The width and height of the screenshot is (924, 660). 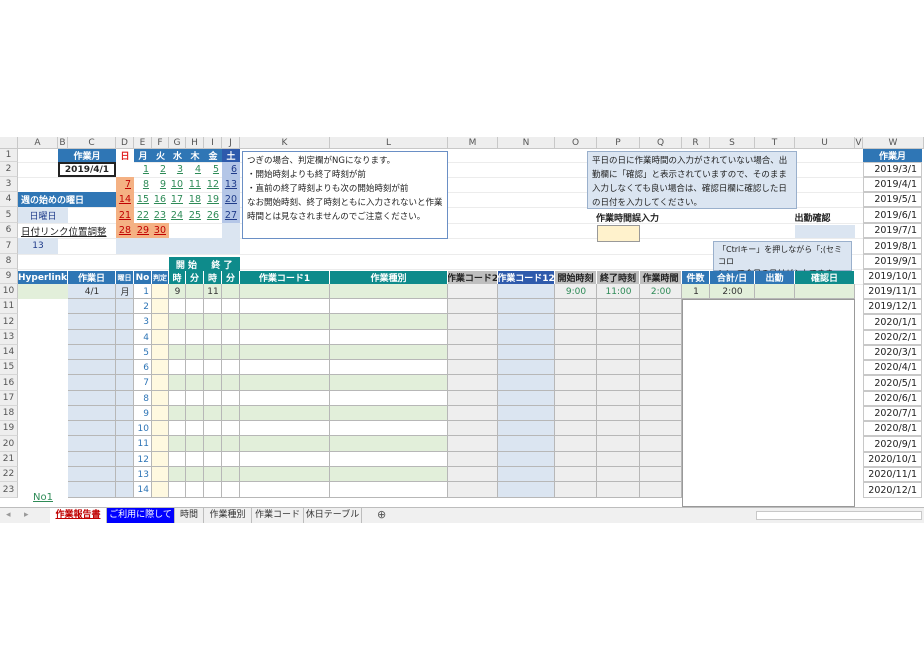 What do you see at coordinates (9, 413) in the screenshot?
I see `row-header-18: 18` at bounding box center [9, 413].